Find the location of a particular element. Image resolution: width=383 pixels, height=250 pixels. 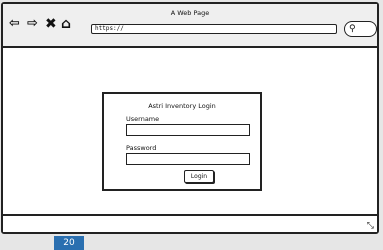

username-field is located at coordinates (188, 130).